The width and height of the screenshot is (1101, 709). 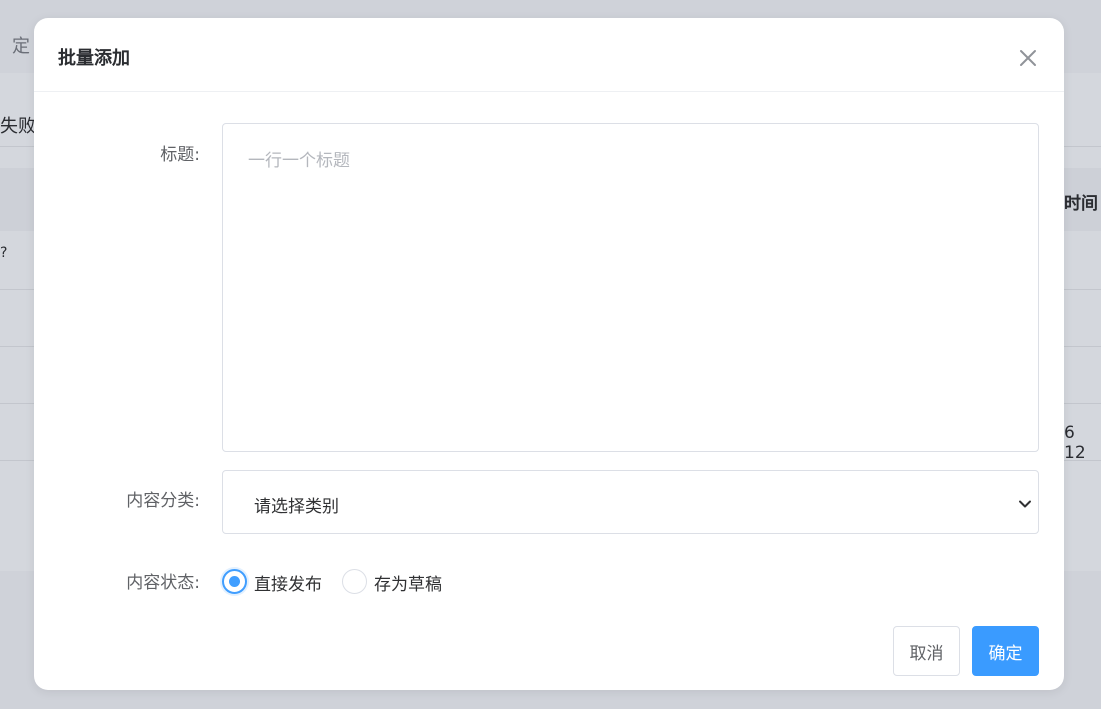 What do you see at coordinates (296, 507) in the screenshot?
I see `category-selected-value: 请选择类别` at bounding box center [296, 507].